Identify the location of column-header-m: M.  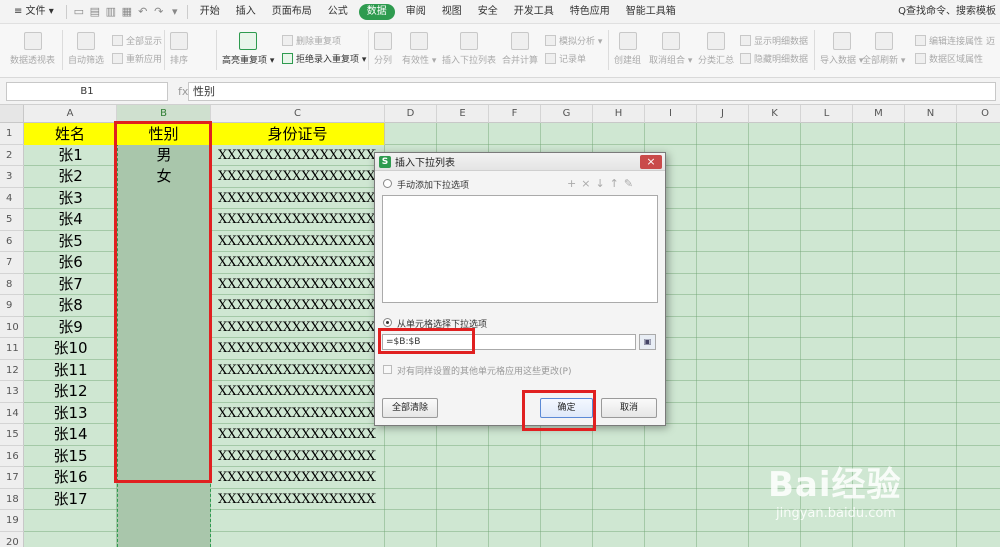
(879, 114).